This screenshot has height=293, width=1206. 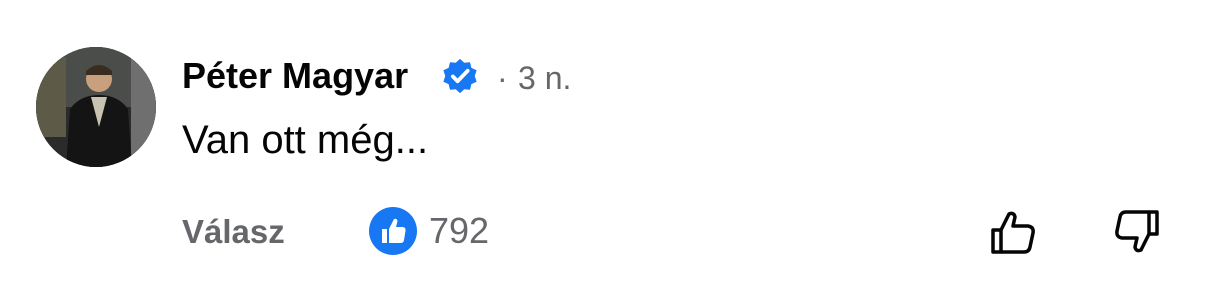 I want to click on thumbs-down-outline-icon, so click(x=1136, y=232).